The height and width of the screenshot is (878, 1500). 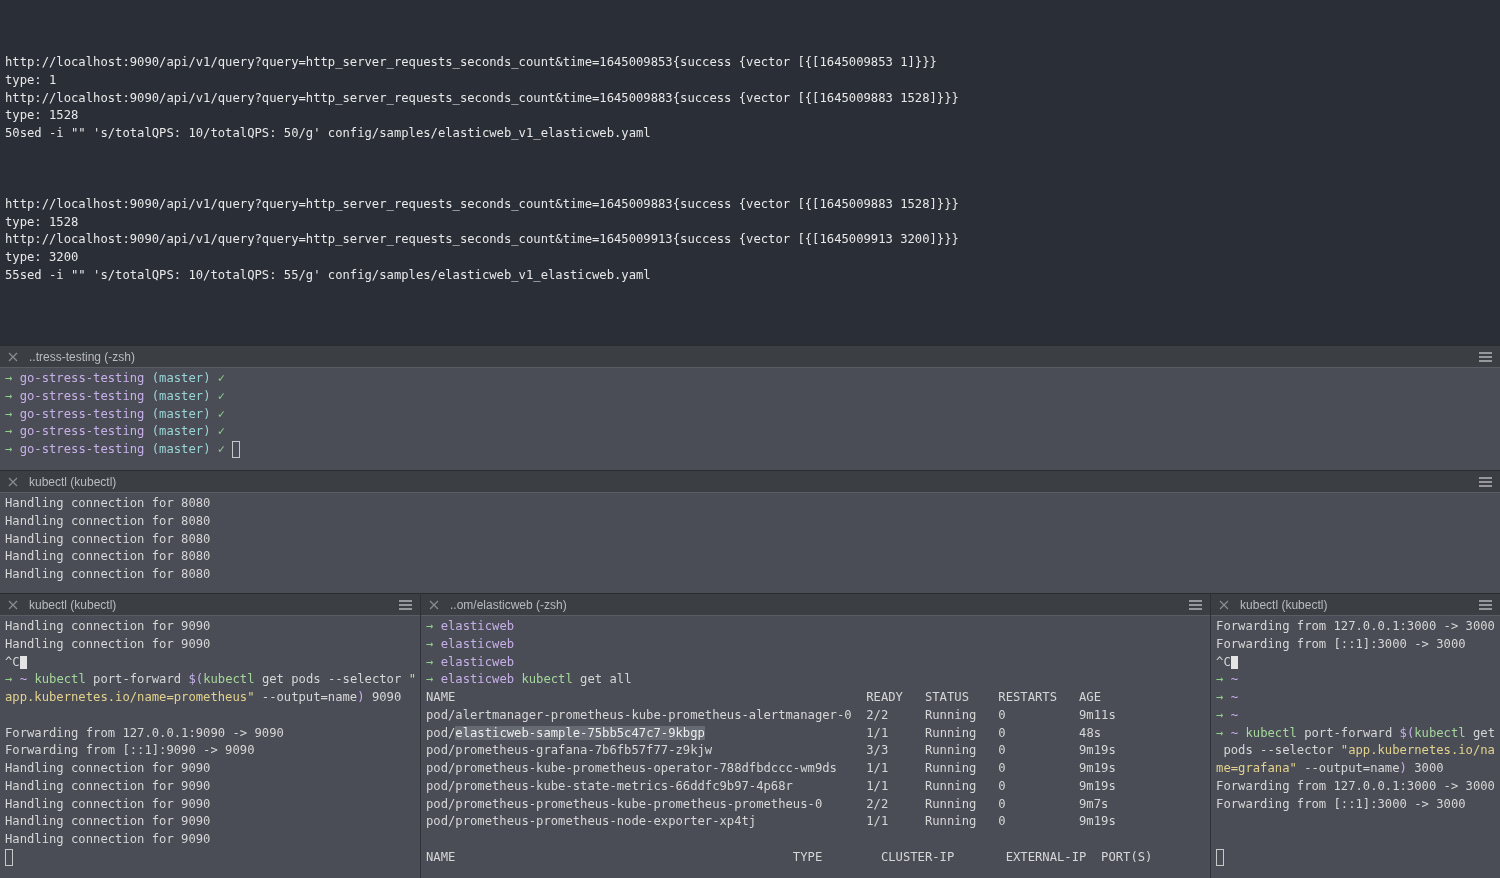 What do you see at coordinates (83, 356) in the screenshot?
I see `pane-title: ..tress-testing (-zsh)` at bounding box center [83, 356].